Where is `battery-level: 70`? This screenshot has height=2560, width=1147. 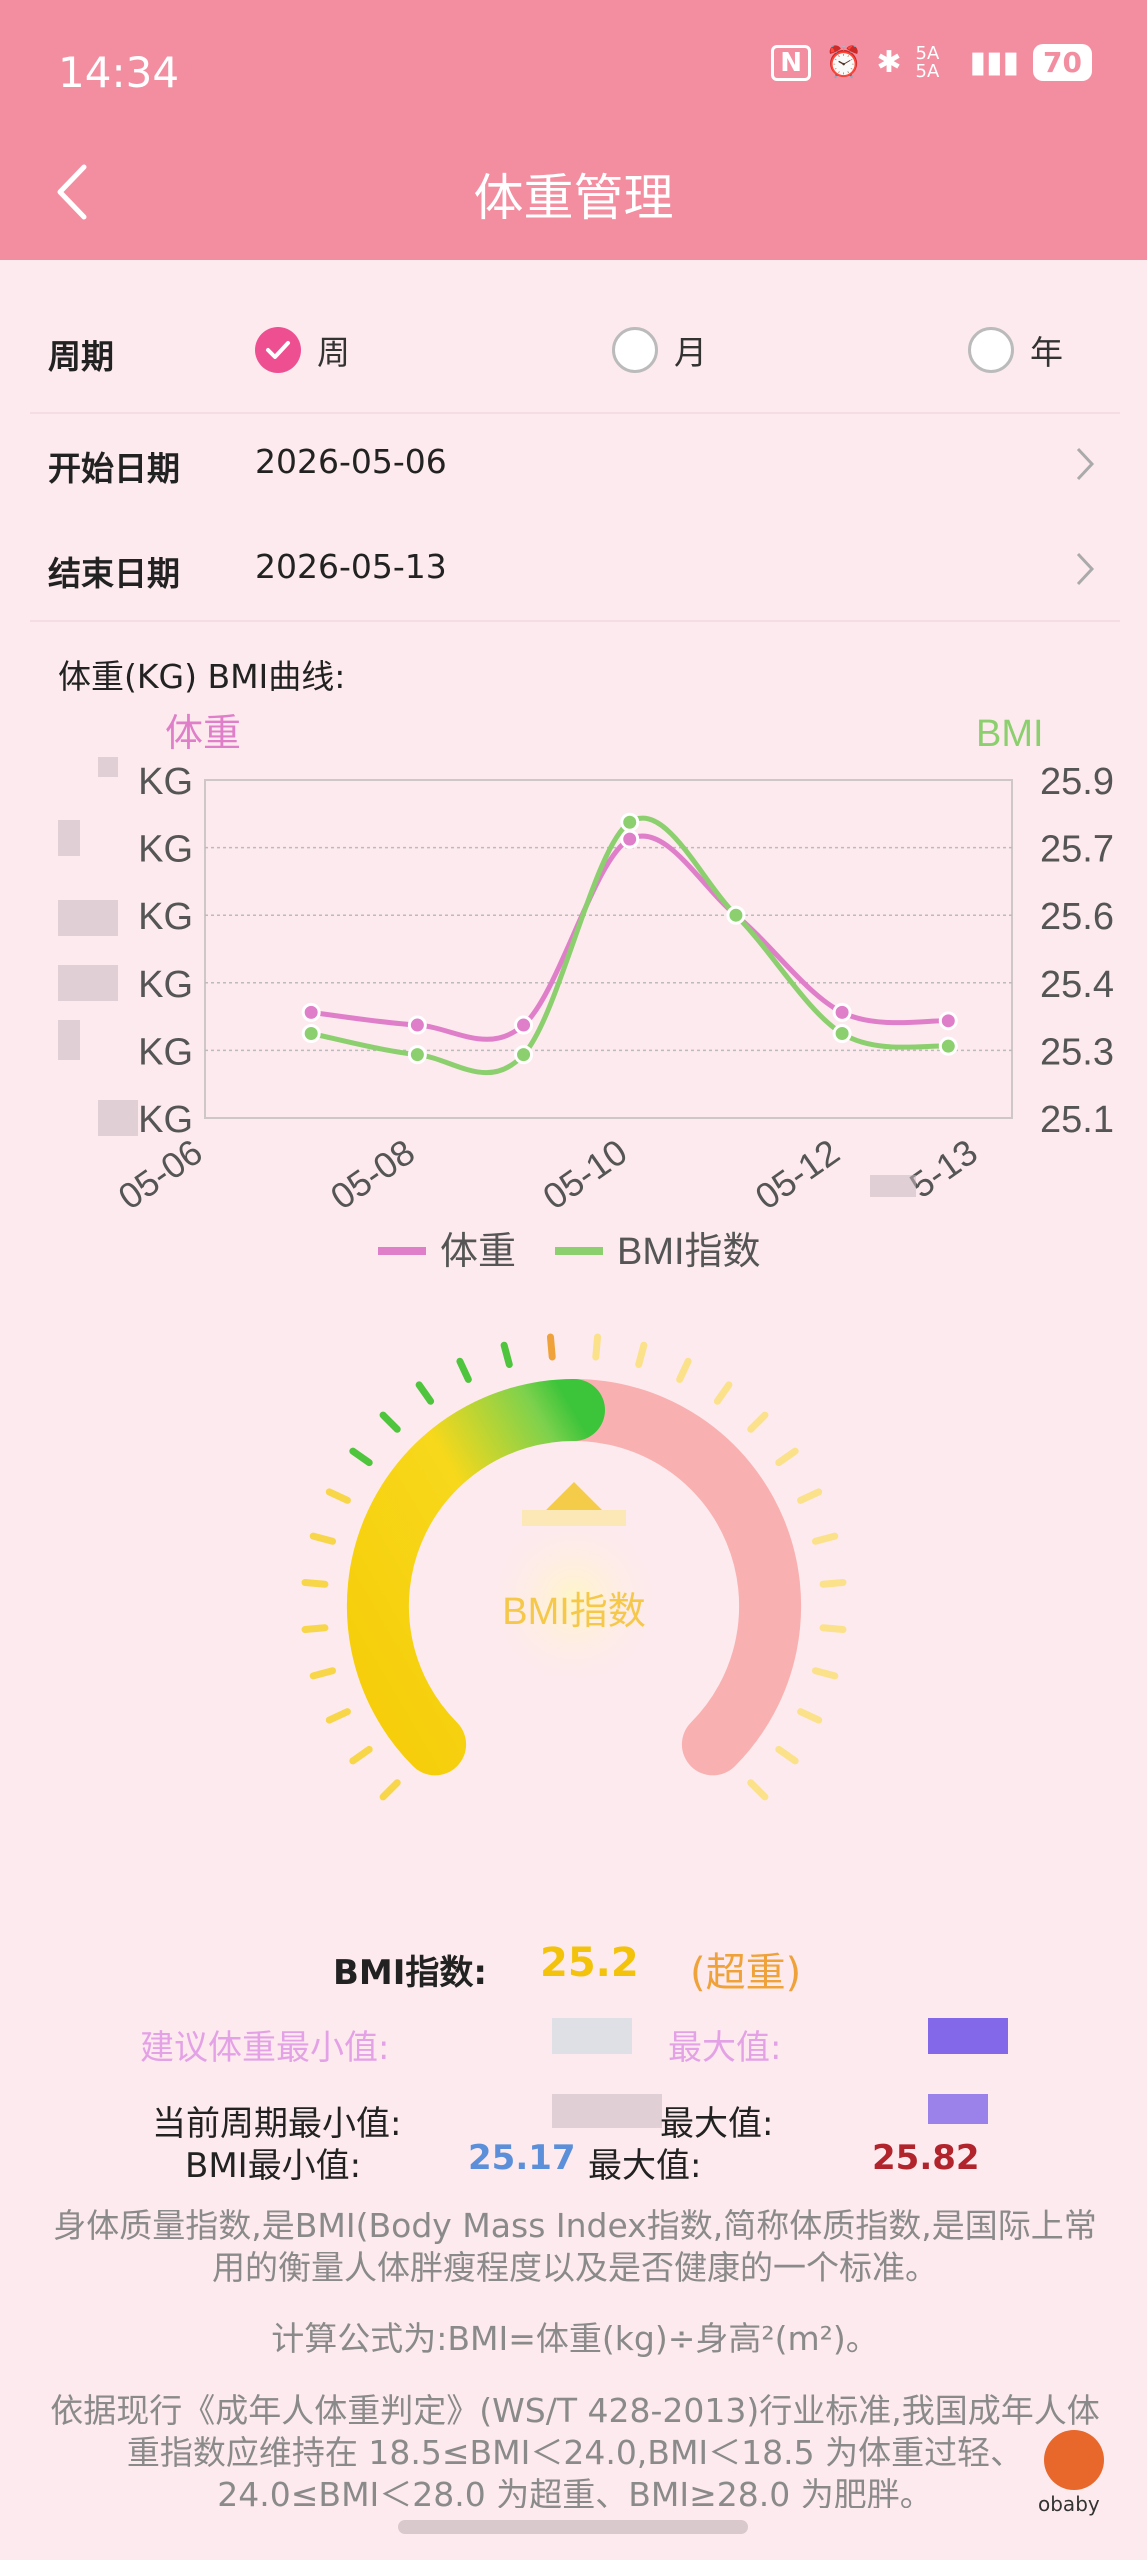
battery-level: 70 is located at coordinates (1062, 62).